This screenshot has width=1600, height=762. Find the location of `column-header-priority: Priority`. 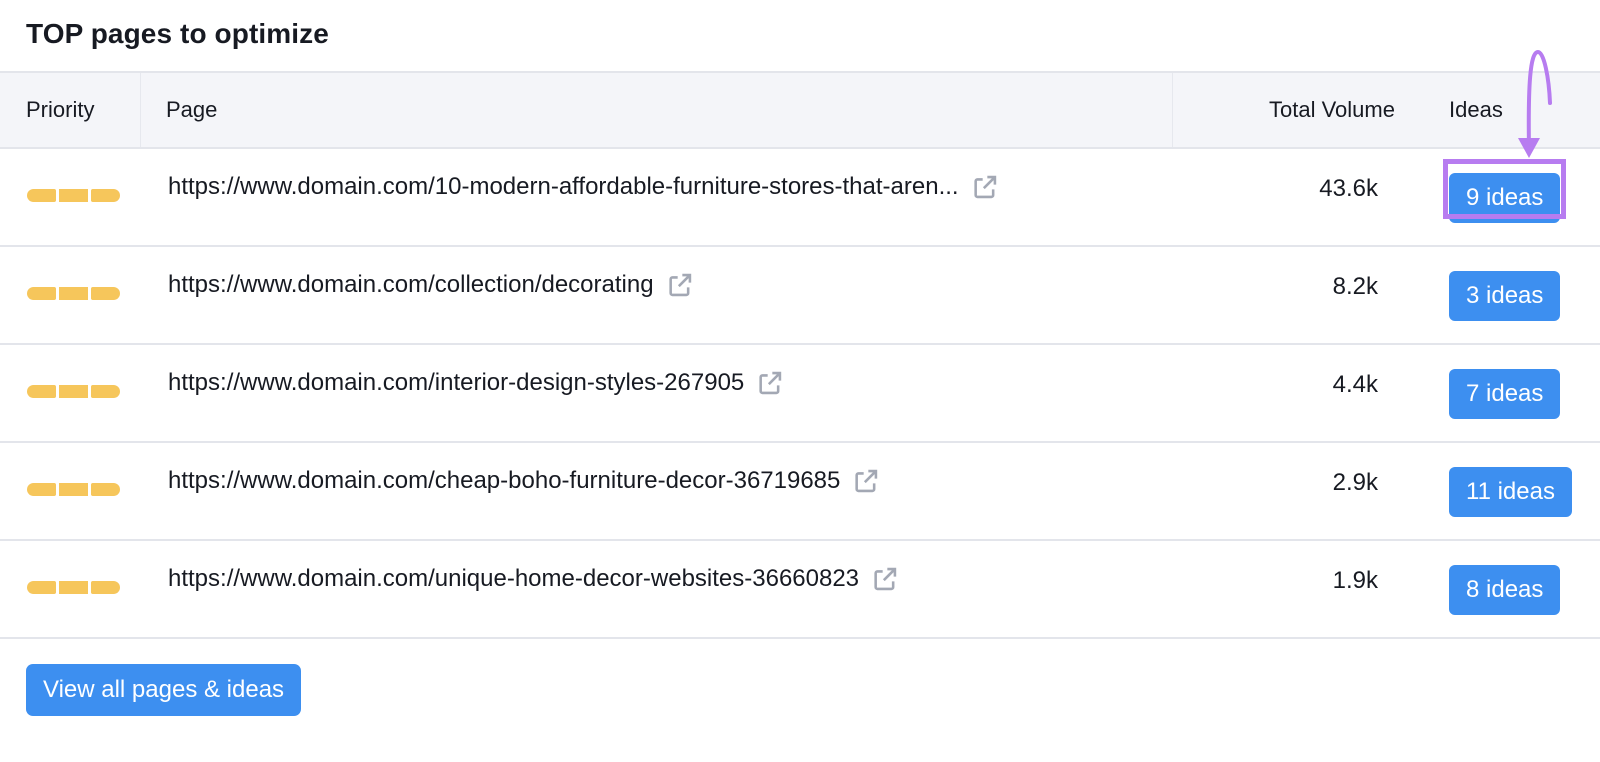

column-header-priority: Priority is located at coordinates (60, 110).